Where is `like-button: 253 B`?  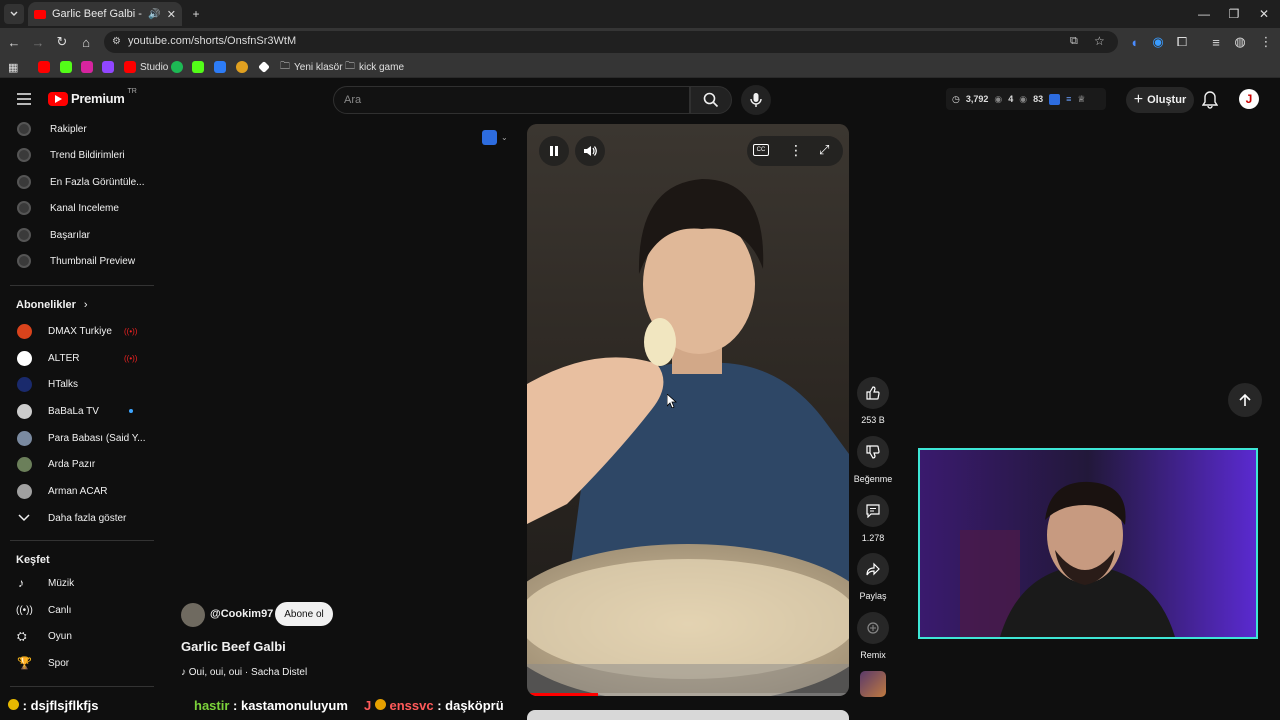 like-button: 253 B is located at coordinates (873, 401).